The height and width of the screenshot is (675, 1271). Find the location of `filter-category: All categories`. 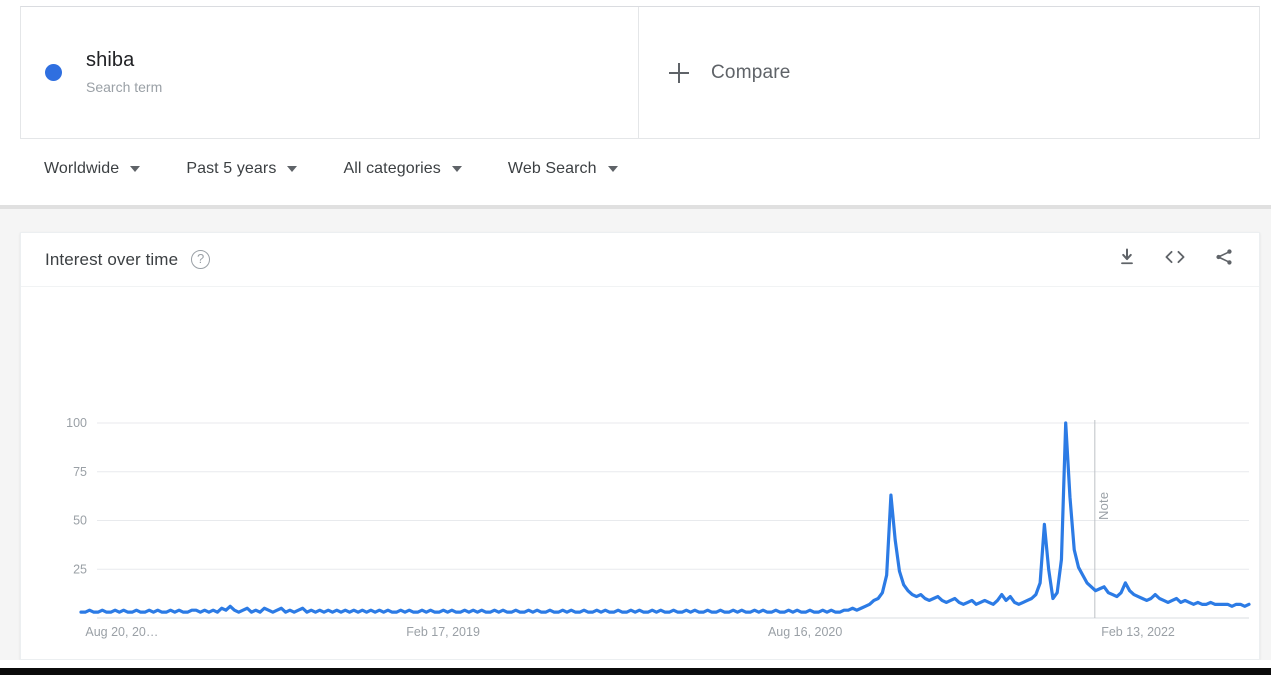

filter-category: All categories is located at coordinates (402, 169).